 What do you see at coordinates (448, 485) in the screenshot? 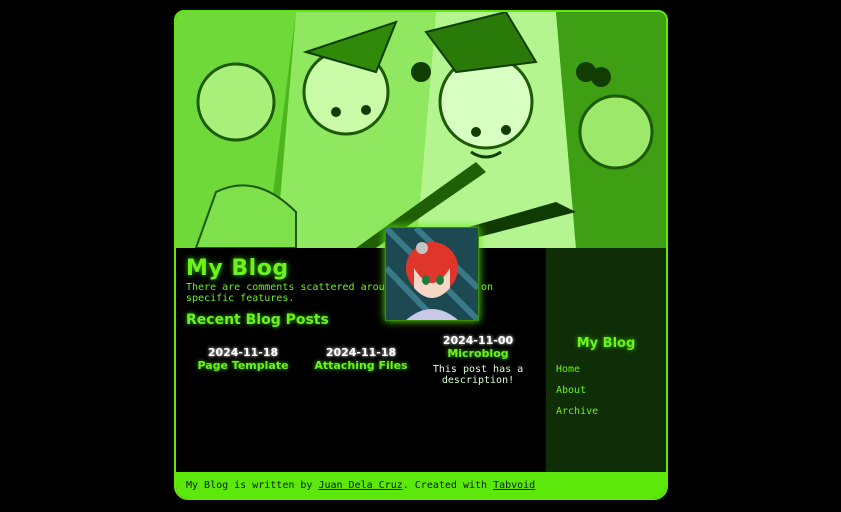
I see `footer-middle: . Created with` at bounding box center [448, 485].